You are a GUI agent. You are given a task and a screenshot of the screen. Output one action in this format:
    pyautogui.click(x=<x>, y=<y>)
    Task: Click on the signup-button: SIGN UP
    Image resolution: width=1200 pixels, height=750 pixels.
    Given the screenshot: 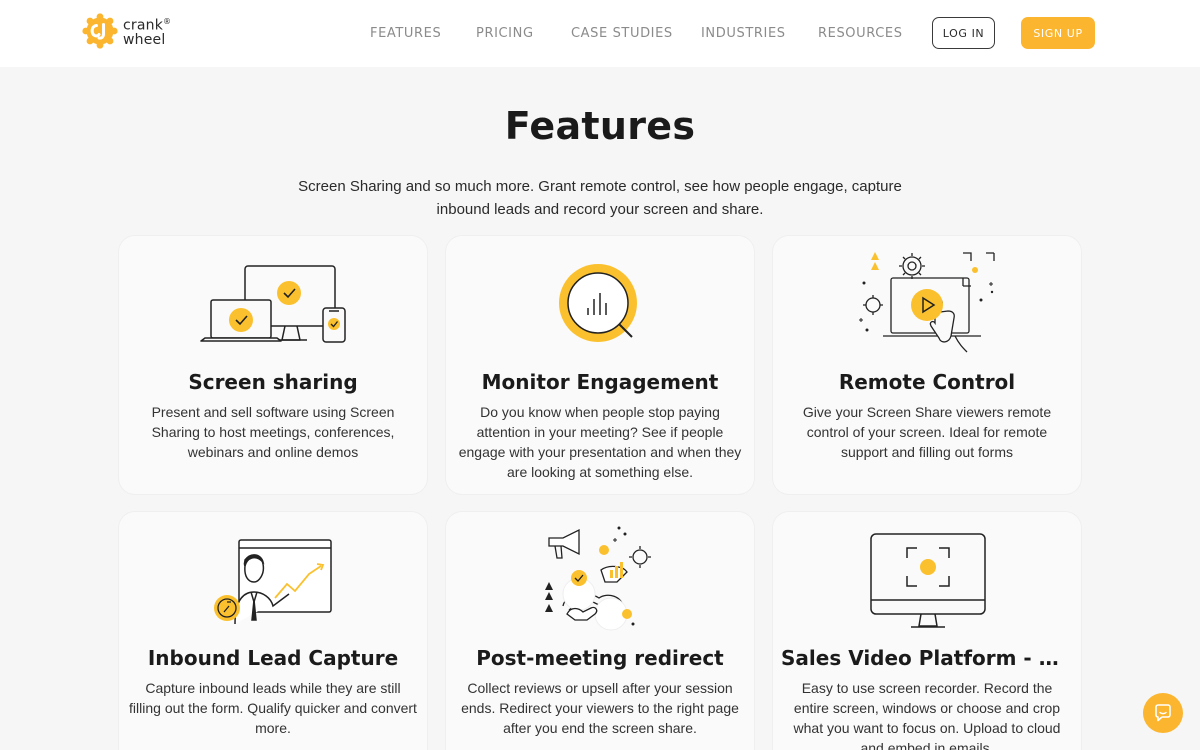 What is the action you would take?
    pyautogui.click(x=1058, y=33)
    